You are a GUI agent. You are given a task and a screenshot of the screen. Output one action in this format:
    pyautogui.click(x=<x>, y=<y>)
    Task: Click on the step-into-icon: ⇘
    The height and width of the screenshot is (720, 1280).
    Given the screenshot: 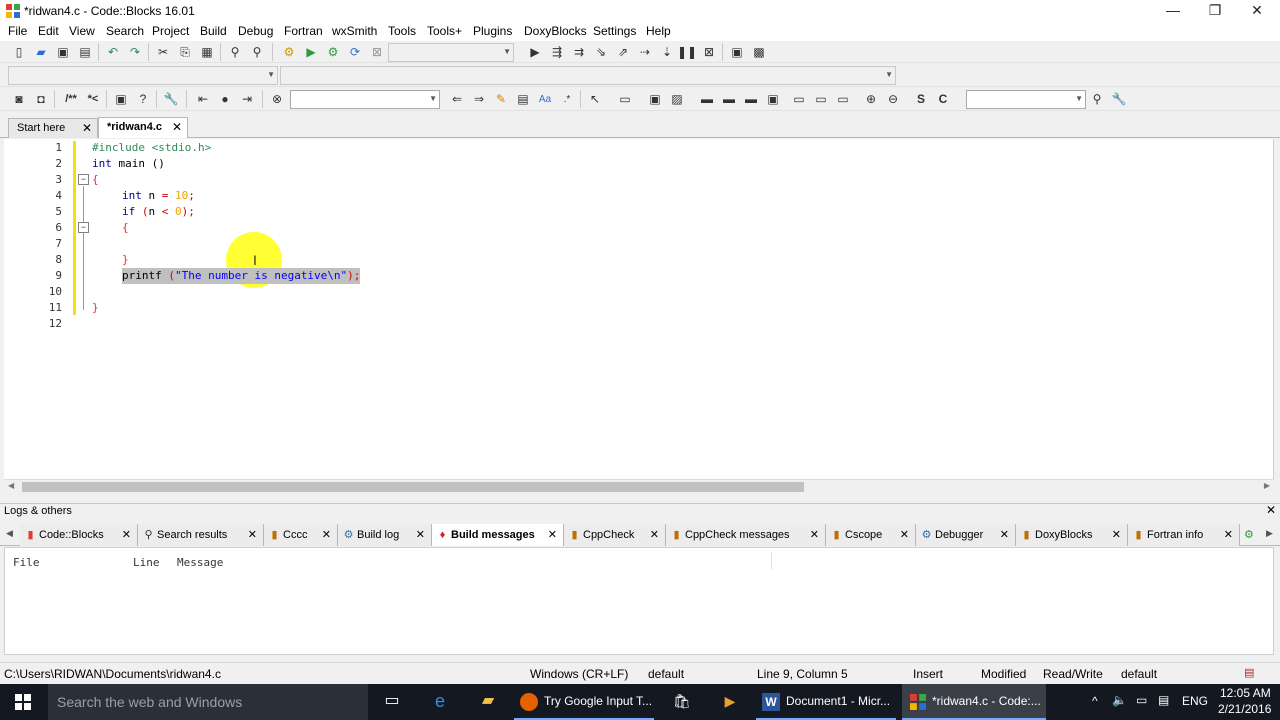 What is the action you would take?
    pyautogui.click(x=601, y=52)
    